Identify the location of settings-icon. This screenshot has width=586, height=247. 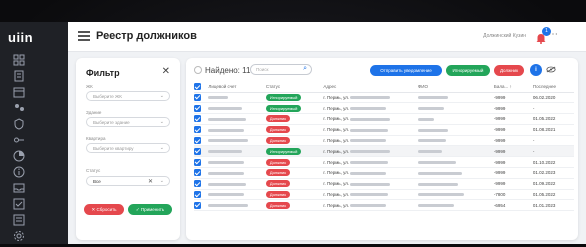
(19, 237).